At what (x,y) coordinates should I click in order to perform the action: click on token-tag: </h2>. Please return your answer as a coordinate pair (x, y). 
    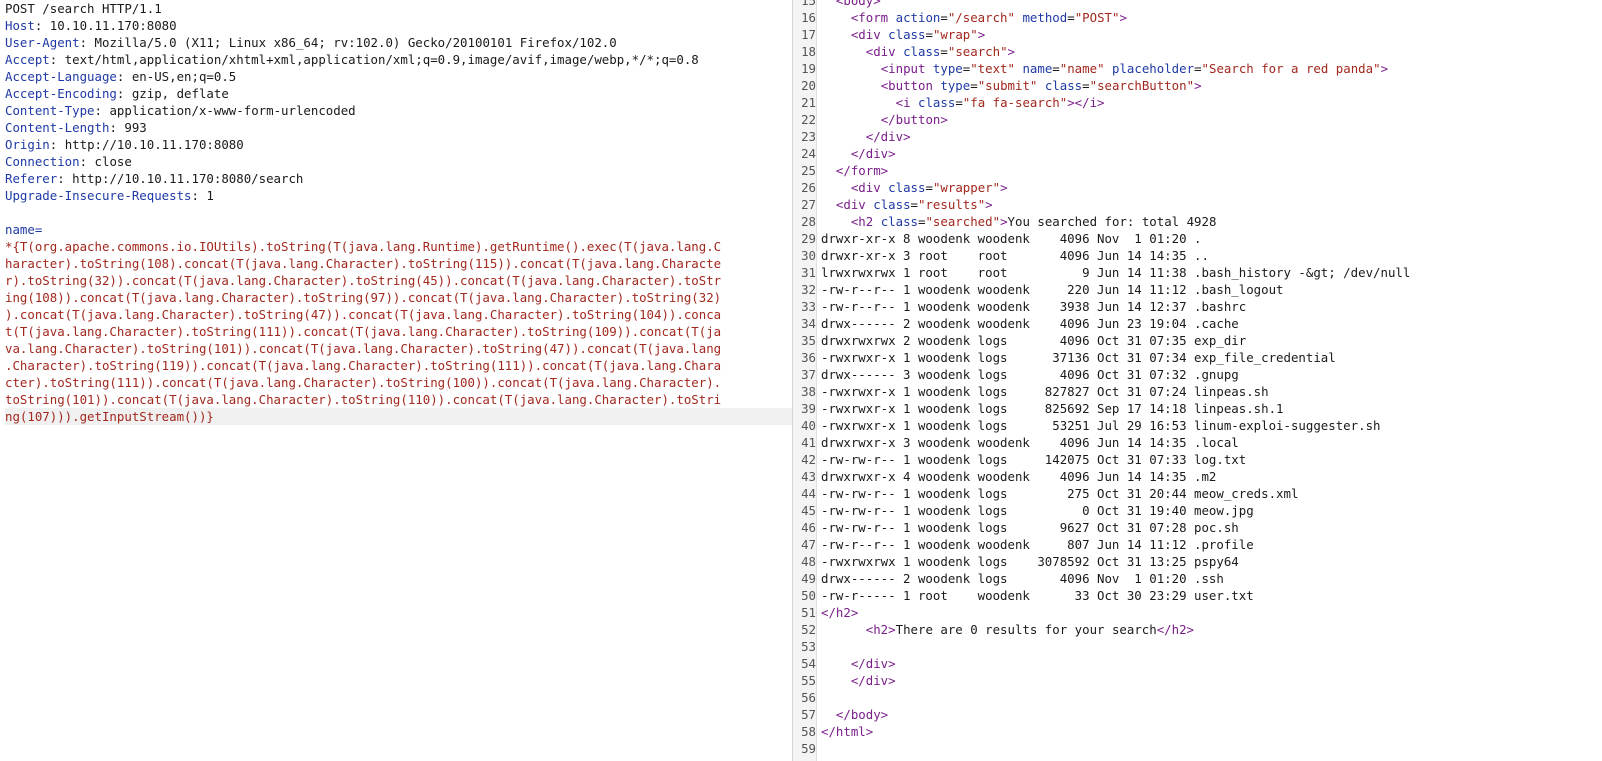
    Looking at the image, I should click on (1175, 629).